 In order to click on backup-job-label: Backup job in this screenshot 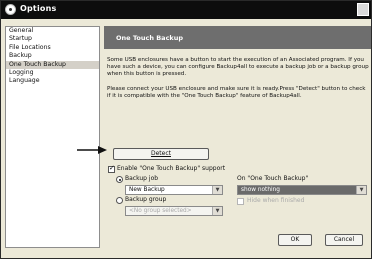, I will do `click(142, 178)`.